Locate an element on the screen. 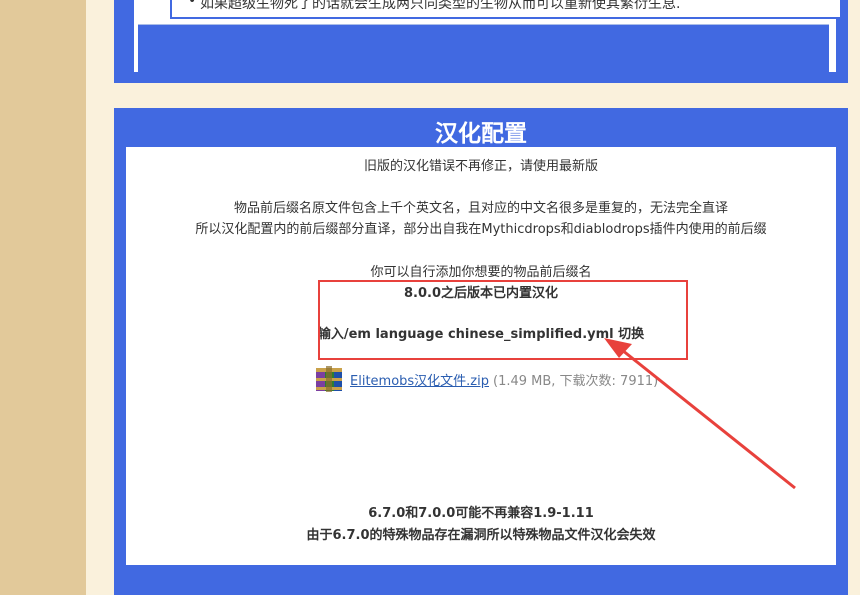 The width and height of the screenshot is (860, 595). compatibility-note: 由于6.7.0的特殊物品存在漏洞所以特殊物品文件汉化会失效 is located at coordinates (481, 535).